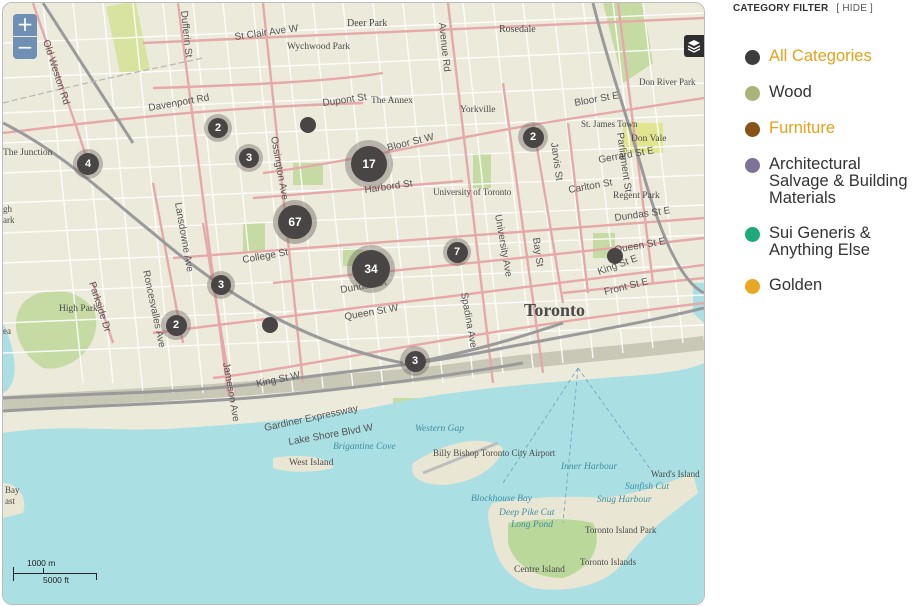 This screenshot has height=606, width=921. Describe the element at coordinates (372, 313) in the screenshot. I see `street-queen-w: Queen St W` at that location.